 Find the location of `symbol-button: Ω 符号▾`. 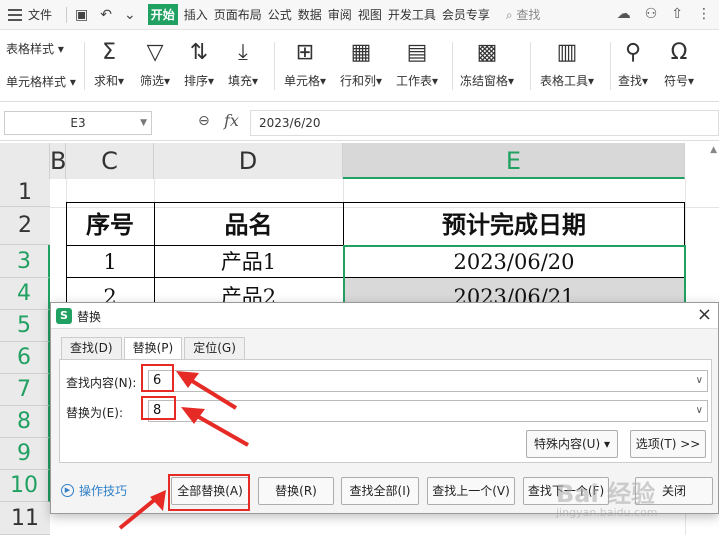

symbol-button: Ω 符号▾ is located at coordinates (679, 63).